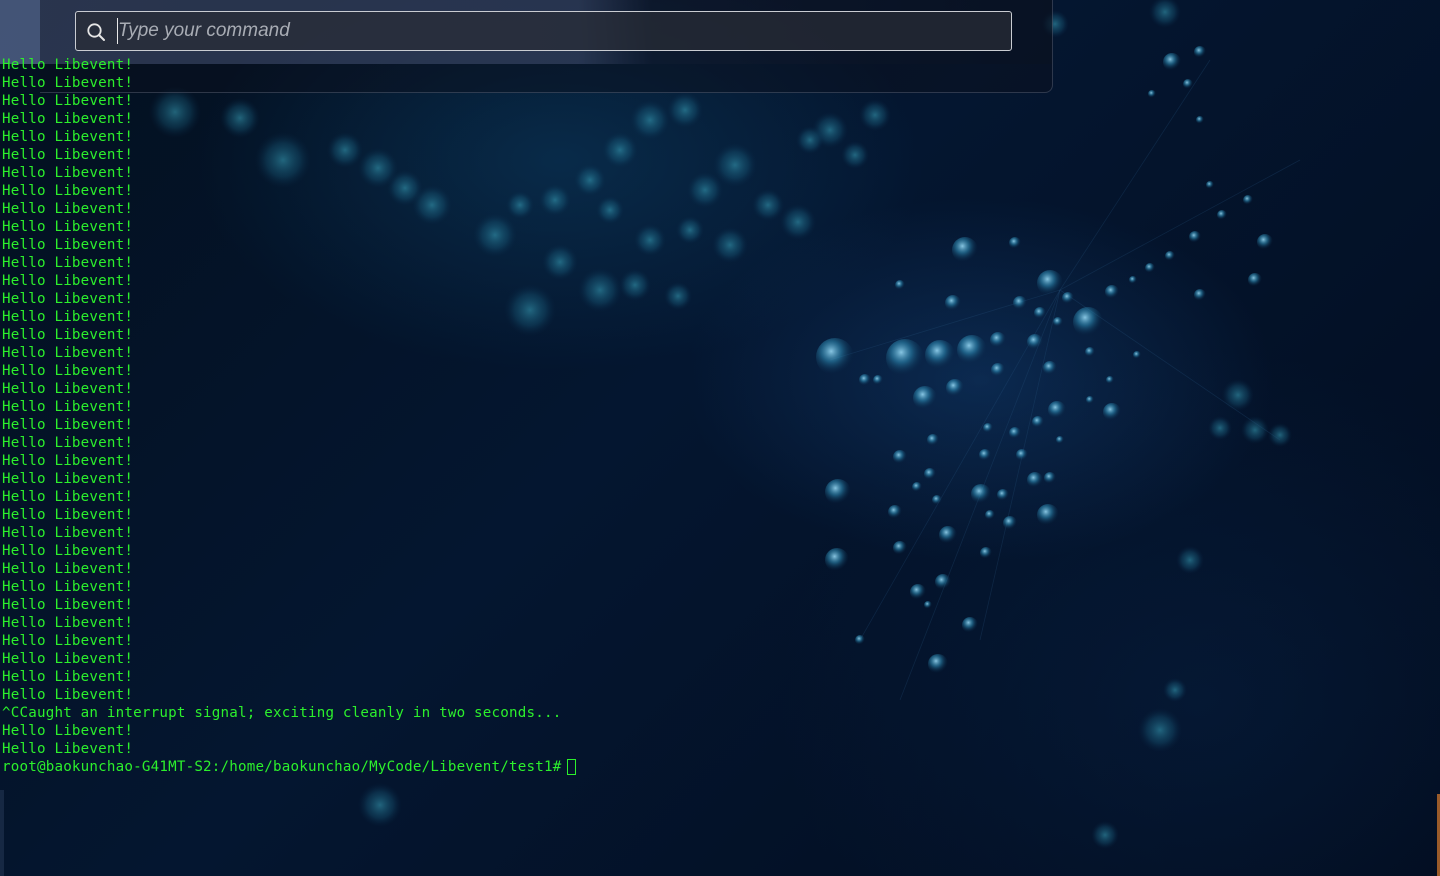 The image size is (1440, 876). I want to click on terminal-cursor, so click(572, 767).